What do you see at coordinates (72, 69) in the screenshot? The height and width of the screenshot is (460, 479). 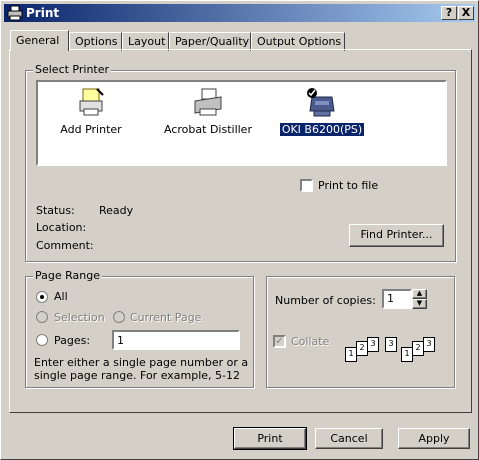 I see `select-printer-label: Select Printer` at bounding box center [72, 69].